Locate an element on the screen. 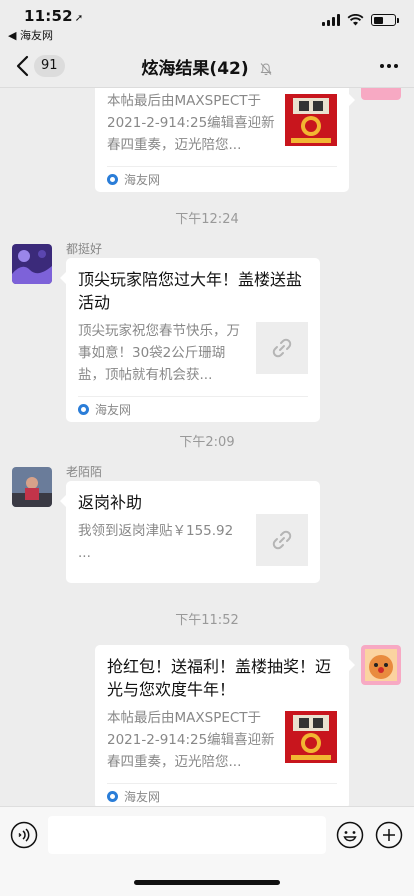 This screenshot has height=896, width=414. status-time: 11:52 ➚ is located at coordinates (54, 16).